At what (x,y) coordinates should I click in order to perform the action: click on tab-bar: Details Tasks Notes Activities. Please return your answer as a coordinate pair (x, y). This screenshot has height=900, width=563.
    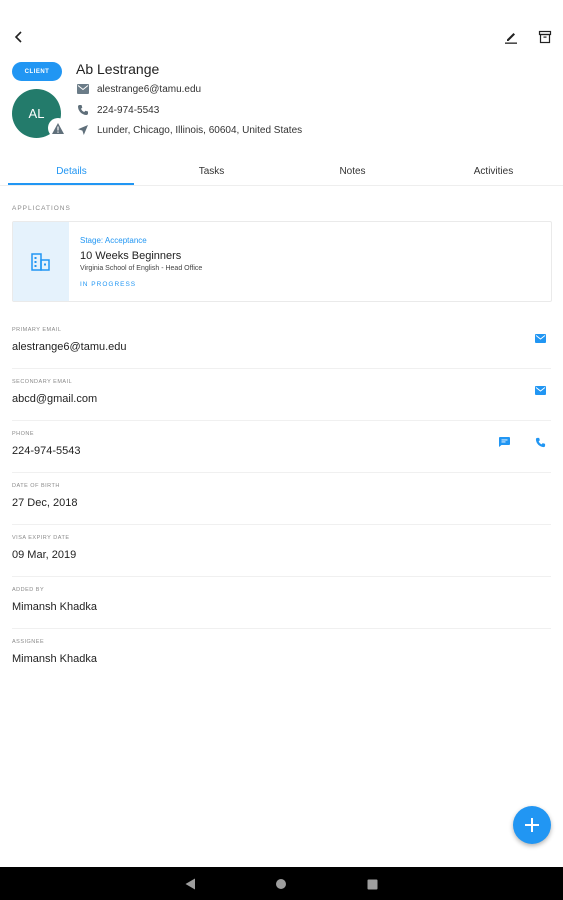
    Looking at the image, I should click on (281, 171).